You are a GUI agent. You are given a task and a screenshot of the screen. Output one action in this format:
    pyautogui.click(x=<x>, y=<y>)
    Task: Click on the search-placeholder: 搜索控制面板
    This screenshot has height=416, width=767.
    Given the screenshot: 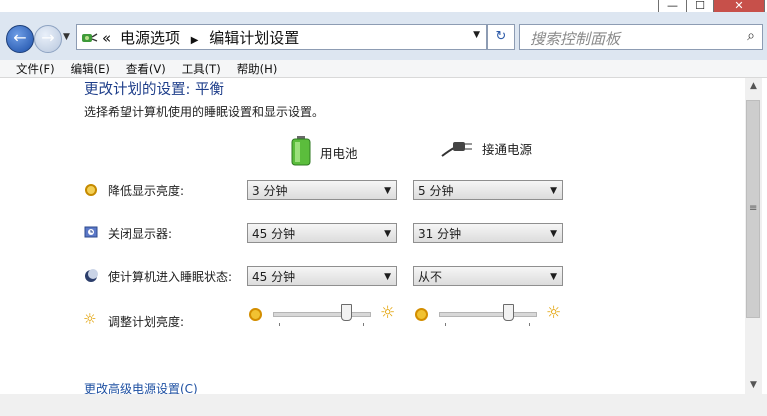 What is the action you would take?
    pyautogui.click(x=575, y=39)
    